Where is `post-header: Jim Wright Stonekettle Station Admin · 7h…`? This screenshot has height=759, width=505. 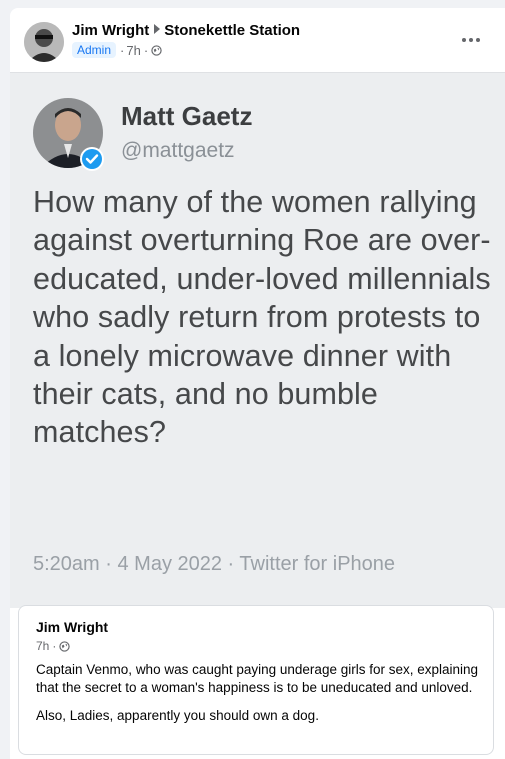 post-header: Jim Wright Stonekettle Station Admin · 7h… is located at coordinates (257, 40).